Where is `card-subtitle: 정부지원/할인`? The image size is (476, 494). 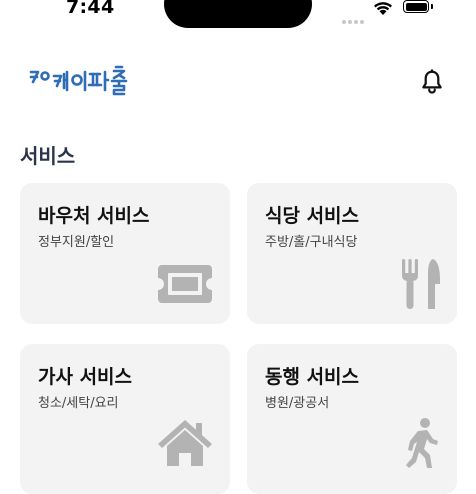
card-subtitle: 정부지원/할인 is located at coordinates (76, 242).